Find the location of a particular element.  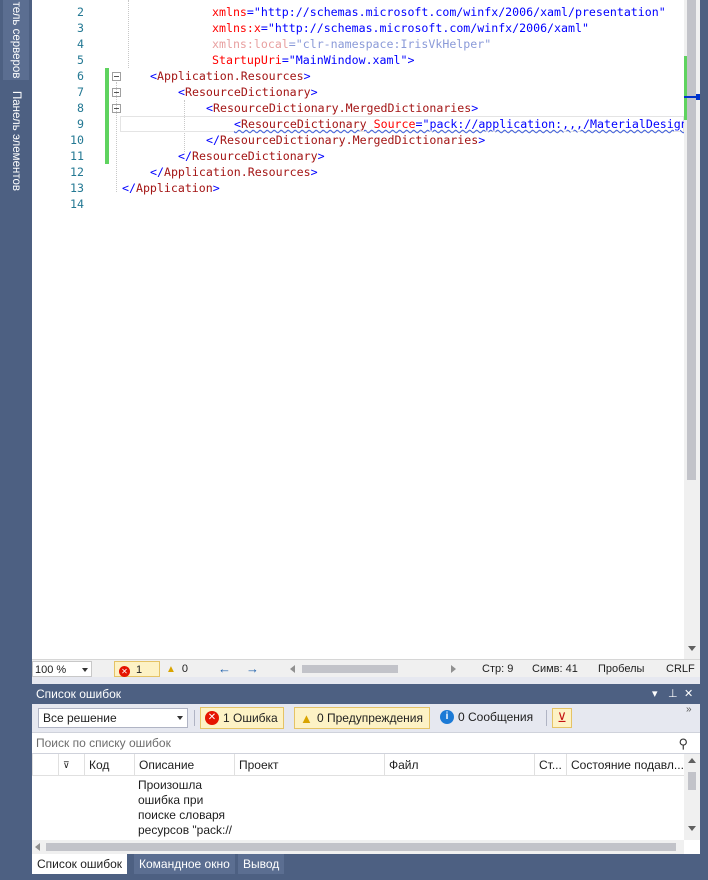

line-number: 9 is located at coordinates (80, 124).